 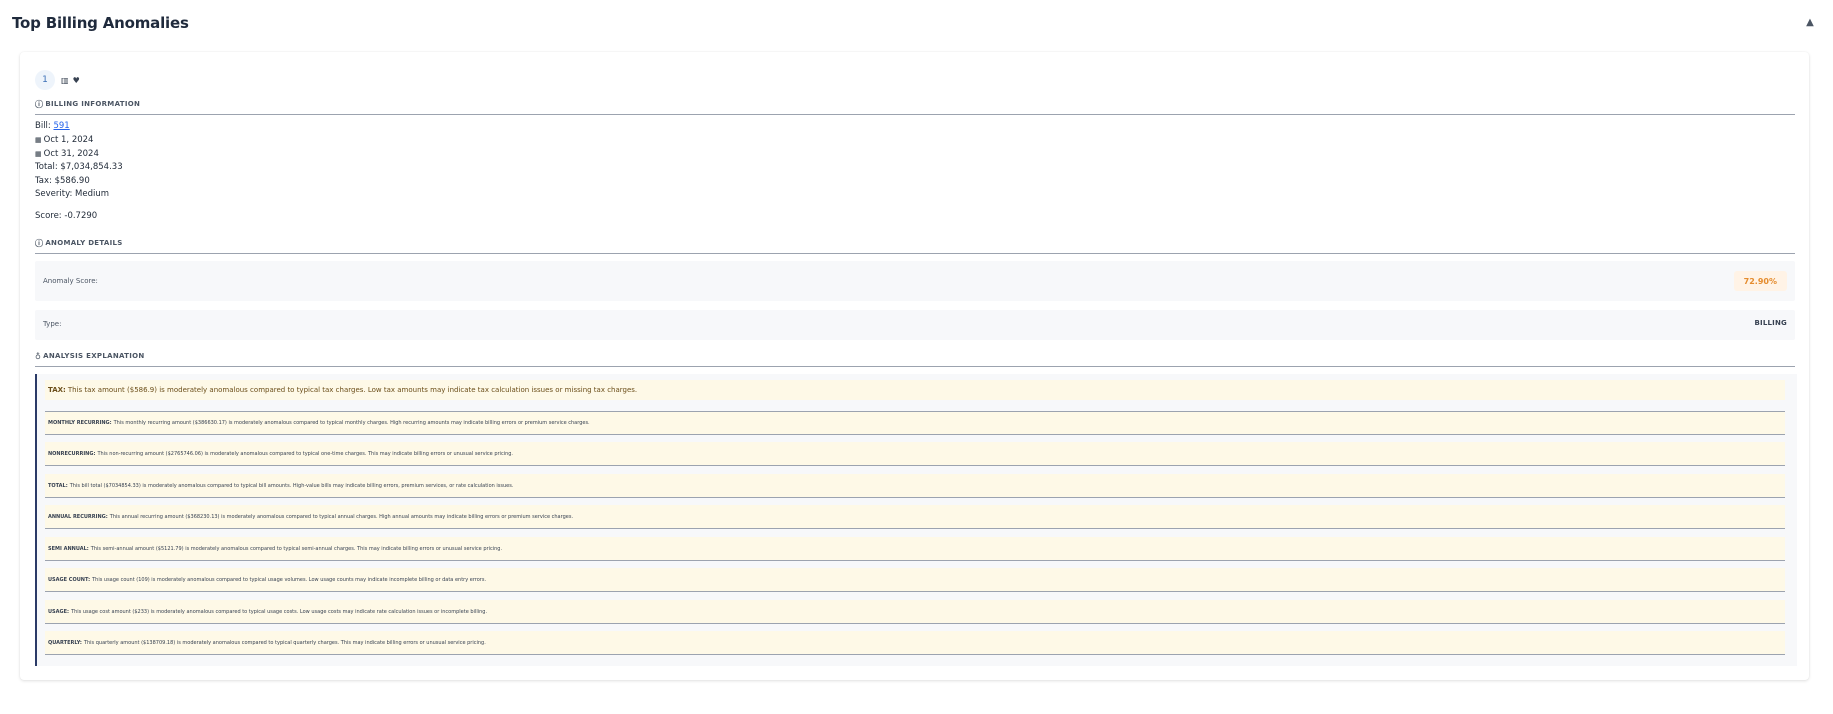 I want to click on anomaly-type-row: Type: BILLING, so click(x=915, y=325).